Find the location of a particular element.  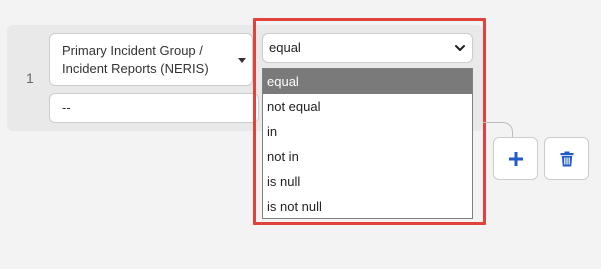

plus-icon is located at coordinates (515, 158).